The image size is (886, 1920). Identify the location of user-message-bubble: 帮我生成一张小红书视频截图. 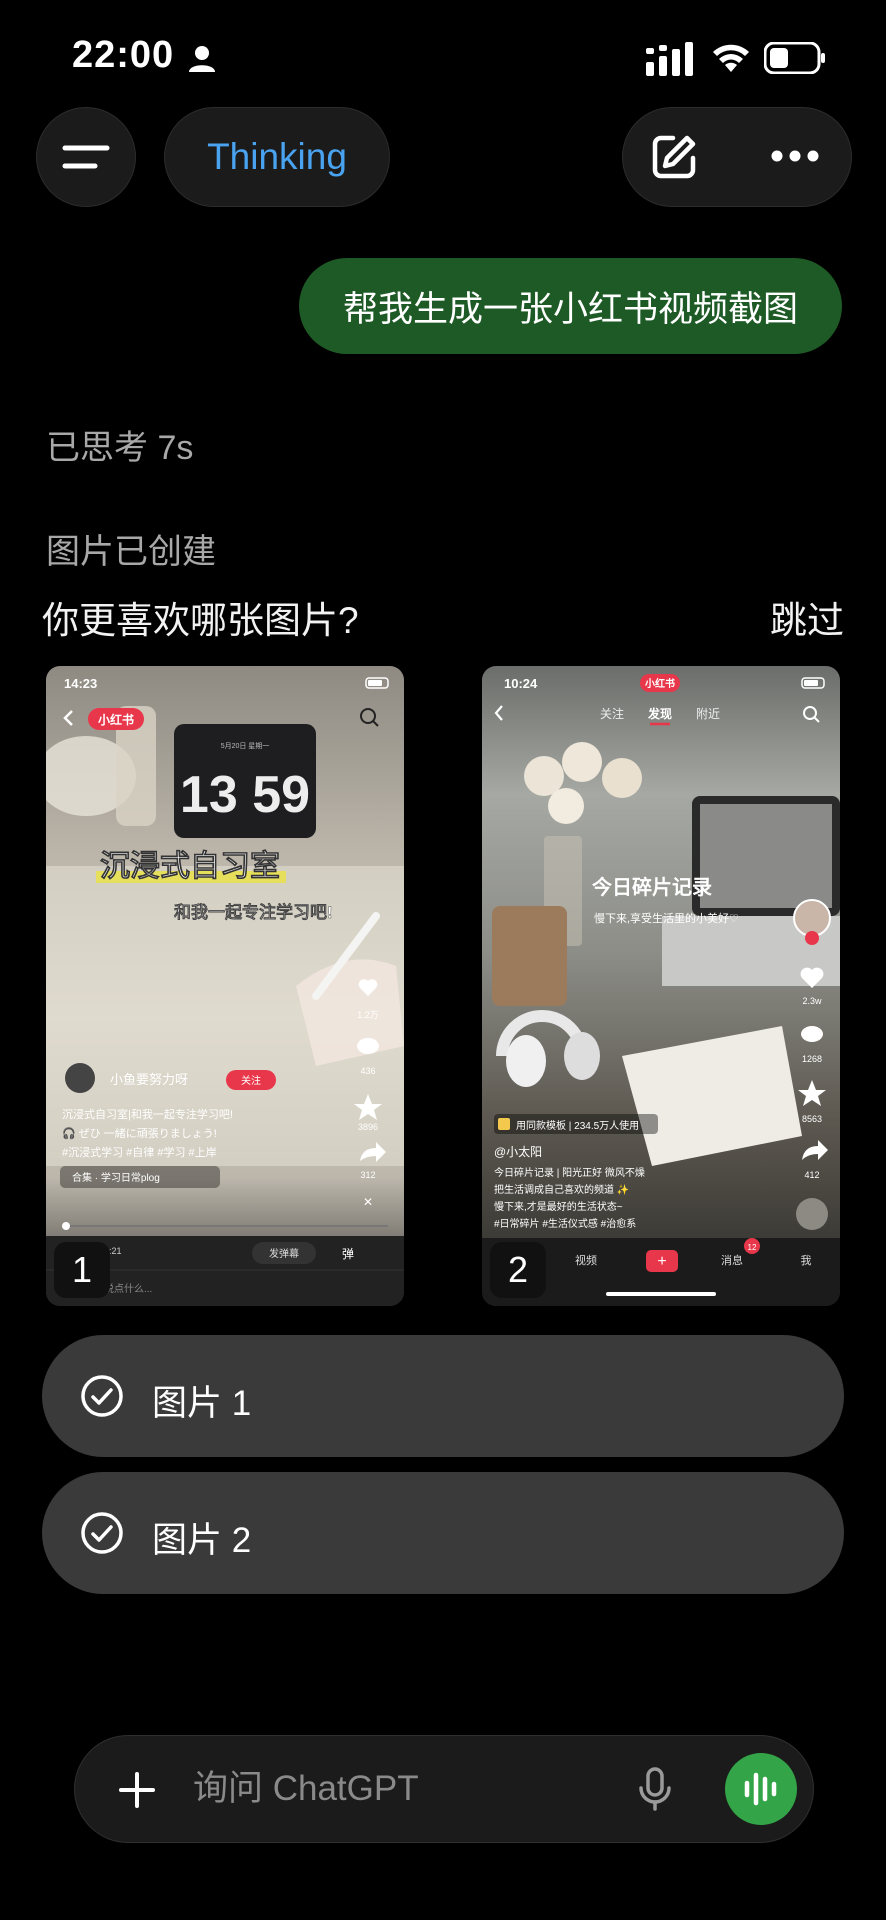
(570, 306).